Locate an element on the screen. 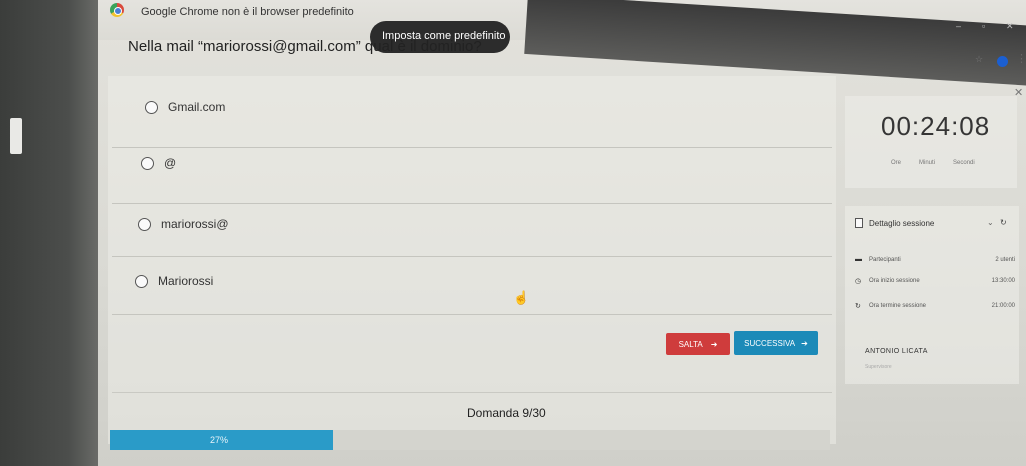 The height and width of the screenshot is (466, 1026). chrome-logo-icon is located at coordinates (117, 10).